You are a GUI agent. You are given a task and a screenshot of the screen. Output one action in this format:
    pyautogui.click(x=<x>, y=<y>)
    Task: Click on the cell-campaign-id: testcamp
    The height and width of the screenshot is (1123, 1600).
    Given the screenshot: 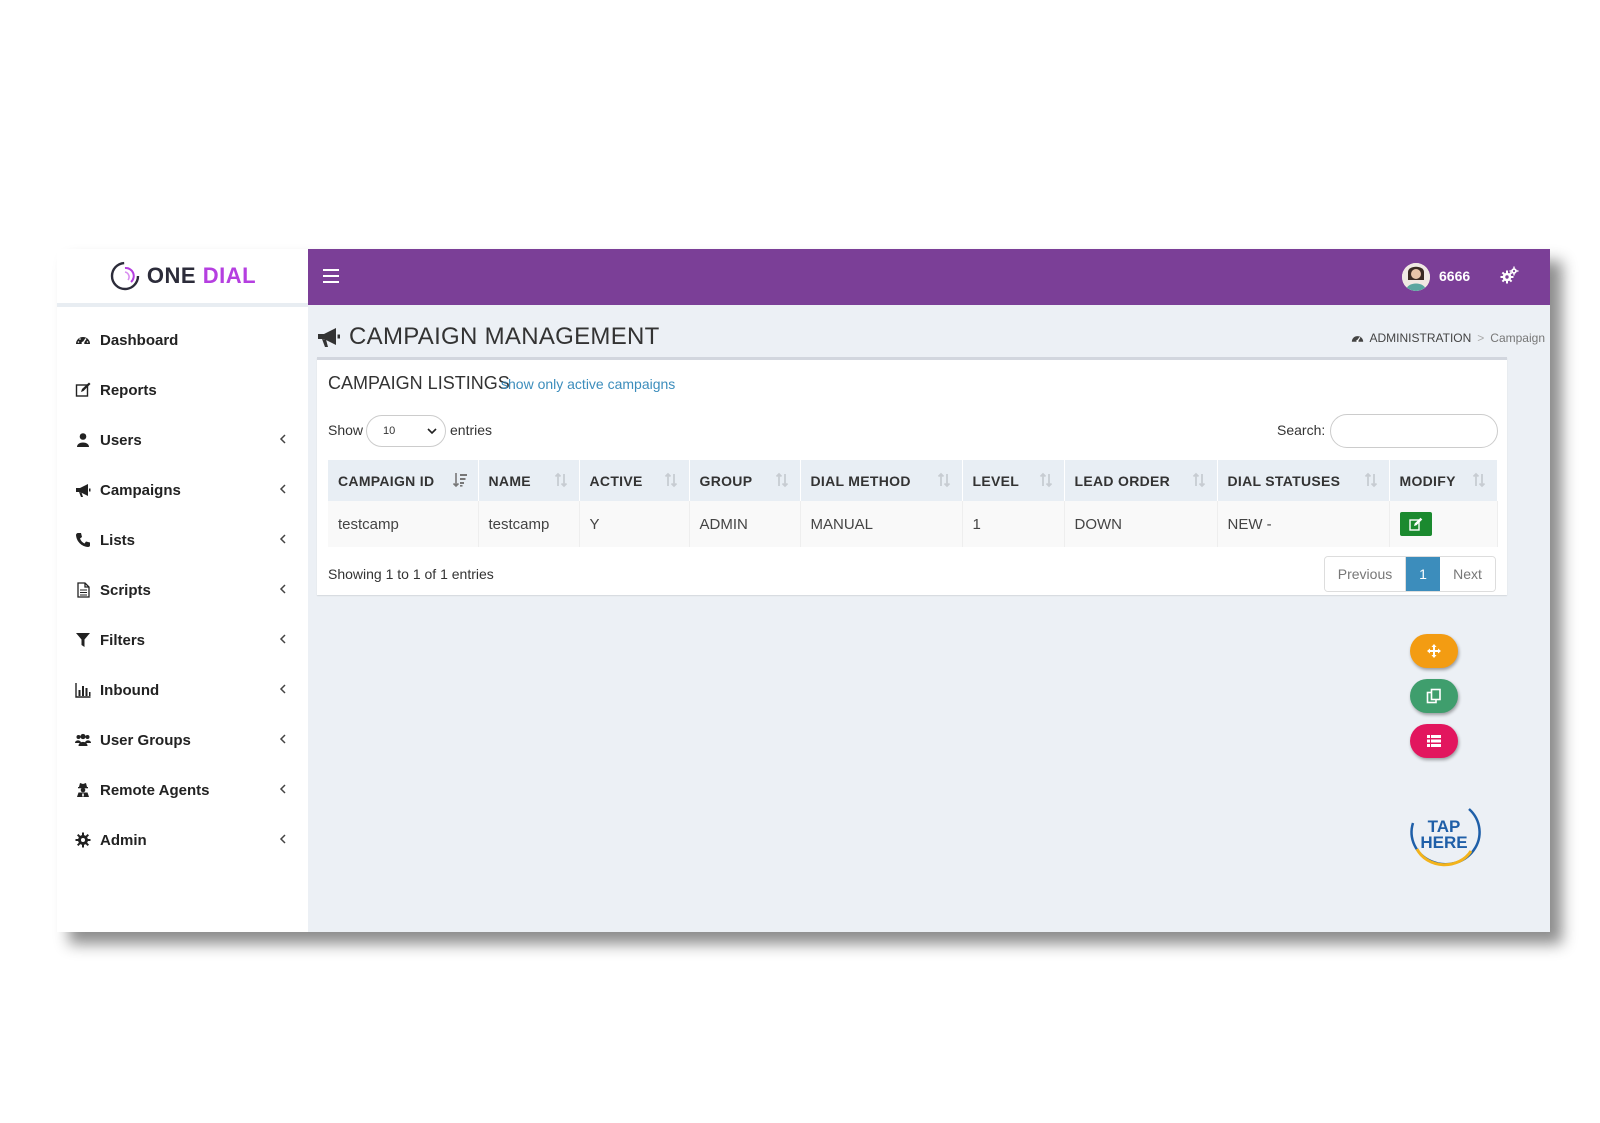 What is the action you would take?
    pyautogui.click(x=403, y=524)
    